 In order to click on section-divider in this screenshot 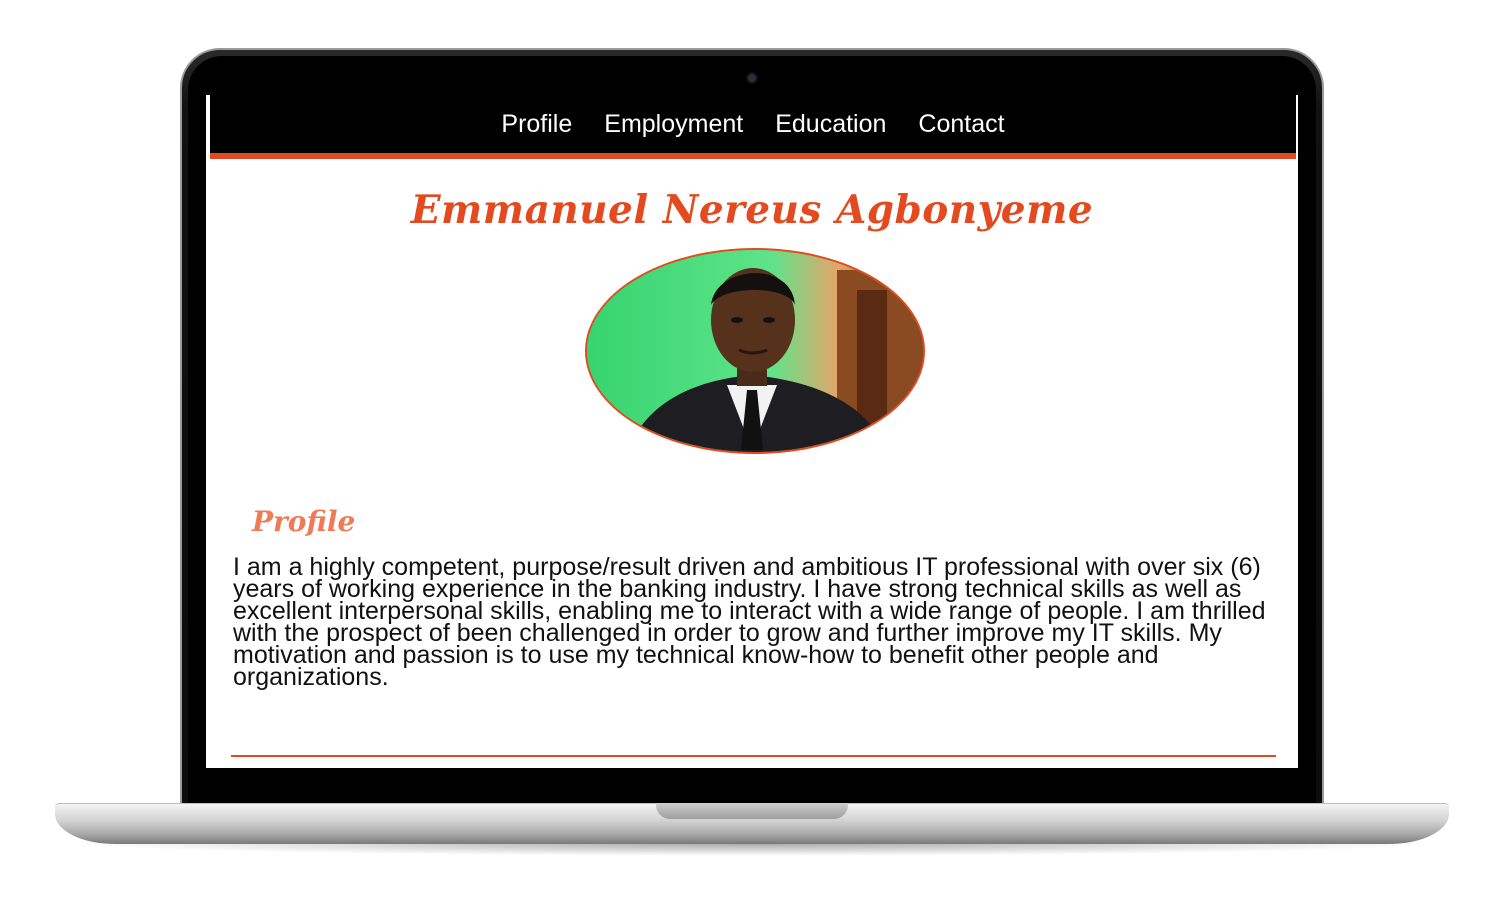, I will do `click(753, 756)`.